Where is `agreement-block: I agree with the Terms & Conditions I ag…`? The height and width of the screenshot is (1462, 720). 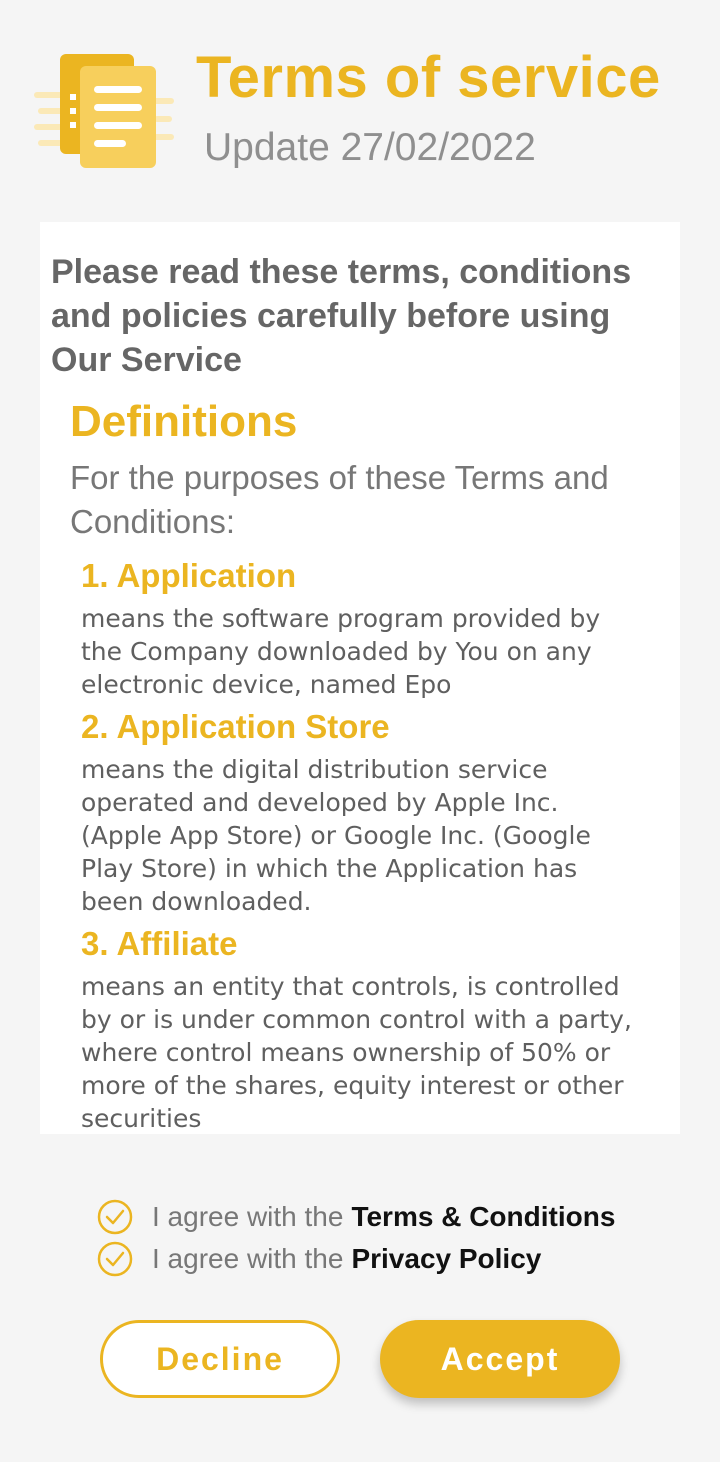
agreement-block: I agree with the Terms & Conditions I ag… is located at coordinates (355, 1238).